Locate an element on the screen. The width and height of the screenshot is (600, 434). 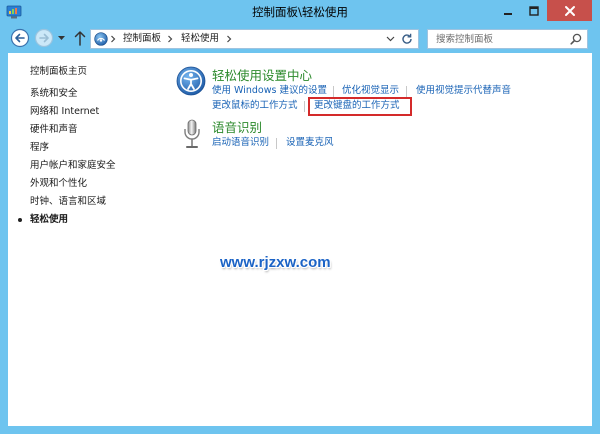
back-arrow-icon is located at coordinates (20, 38).